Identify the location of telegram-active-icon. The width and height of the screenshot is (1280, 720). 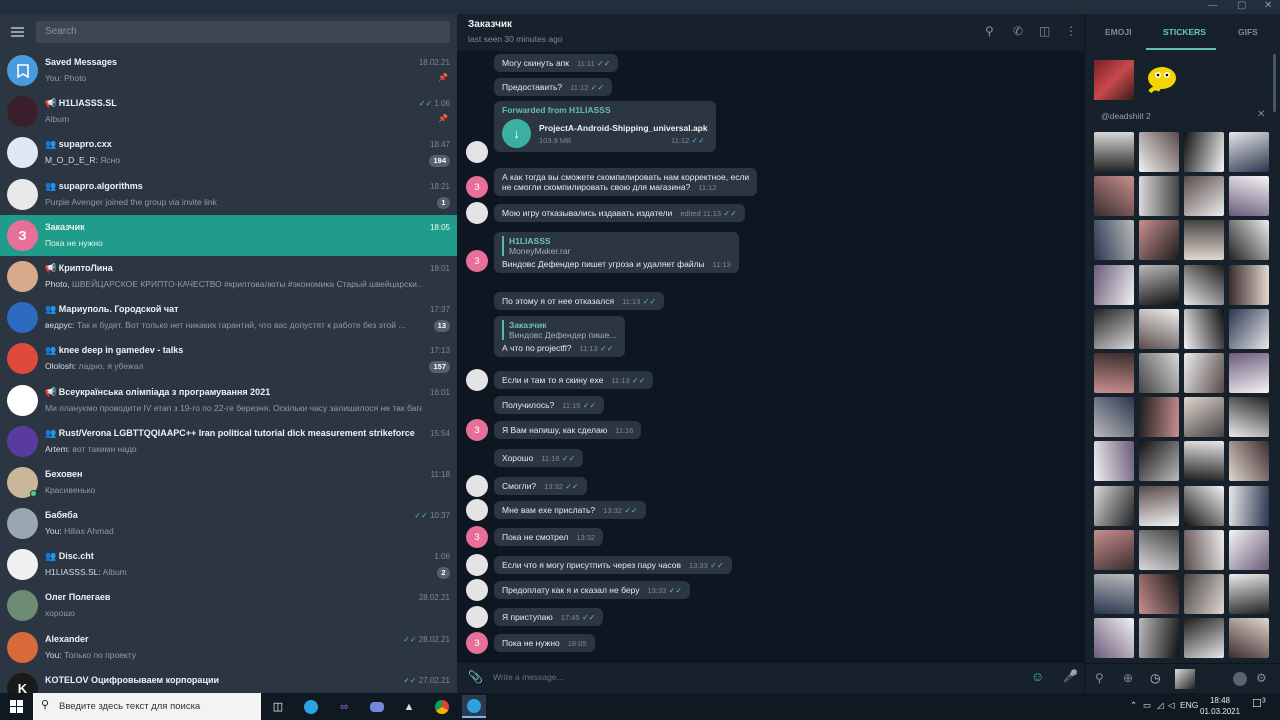
(474, 706).